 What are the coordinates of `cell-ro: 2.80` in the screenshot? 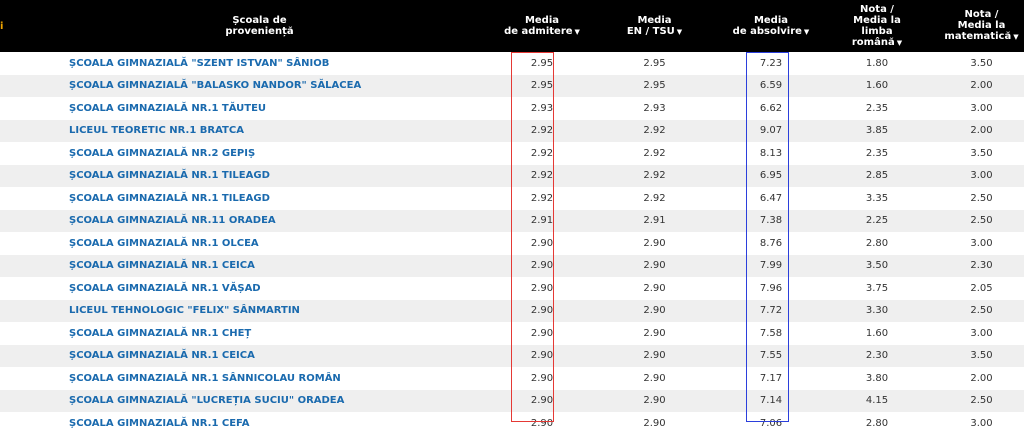 It's located at (877, 243).